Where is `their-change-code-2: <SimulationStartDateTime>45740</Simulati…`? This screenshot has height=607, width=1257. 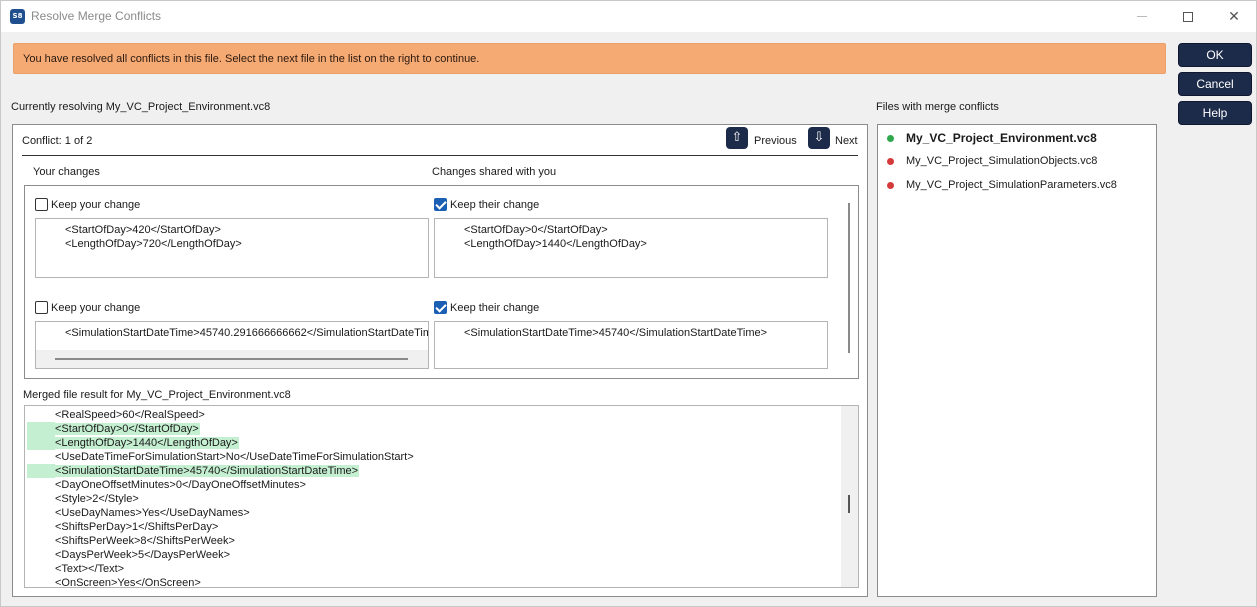
their-change-code-2: <SimulationStartDateTime>45740</Simulati… is located at coordinates (631, 345).